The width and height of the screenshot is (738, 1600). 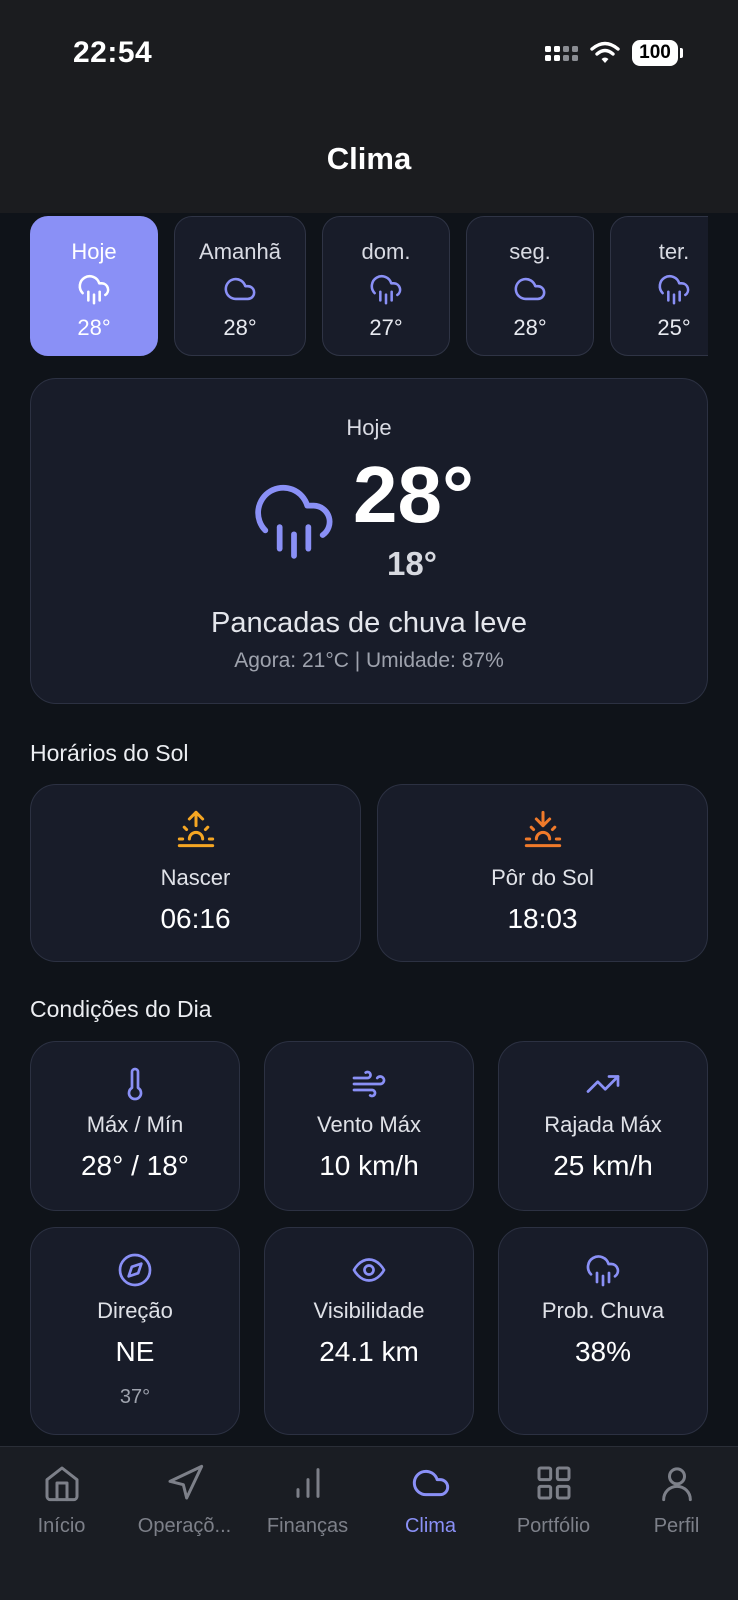 What do you see at coordinates (369, 52) in the screenshot?
I see `status-bar: 22:54 100` at bounding box center [369, 52].